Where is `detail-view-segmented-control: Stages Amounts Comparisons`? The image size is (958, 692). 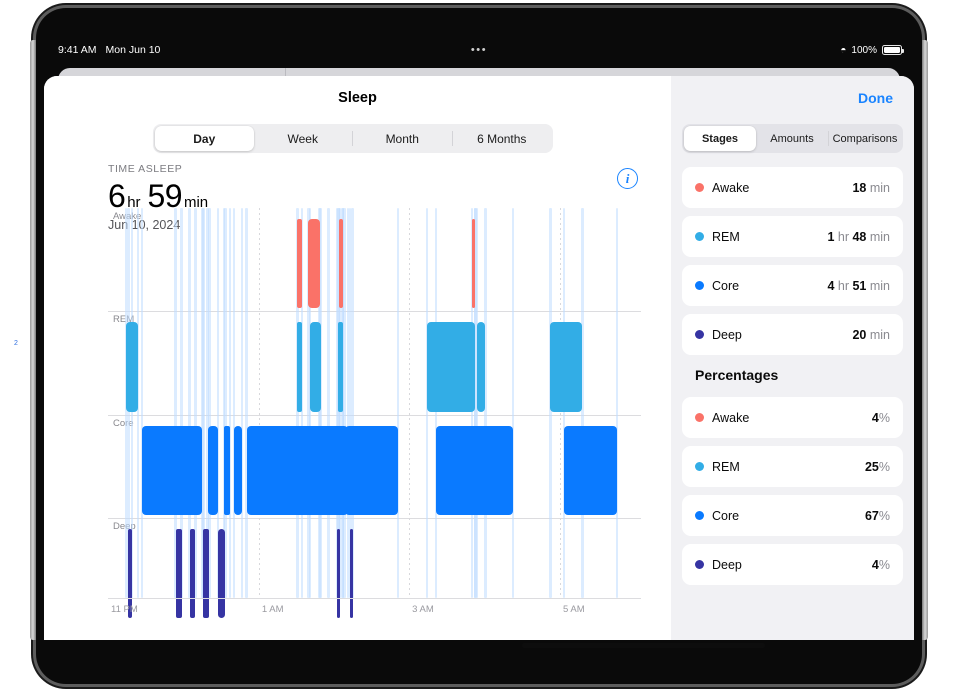 detail-view-segmented-control: Stages Amounts Comparisons is located at coordinates (792, 138).